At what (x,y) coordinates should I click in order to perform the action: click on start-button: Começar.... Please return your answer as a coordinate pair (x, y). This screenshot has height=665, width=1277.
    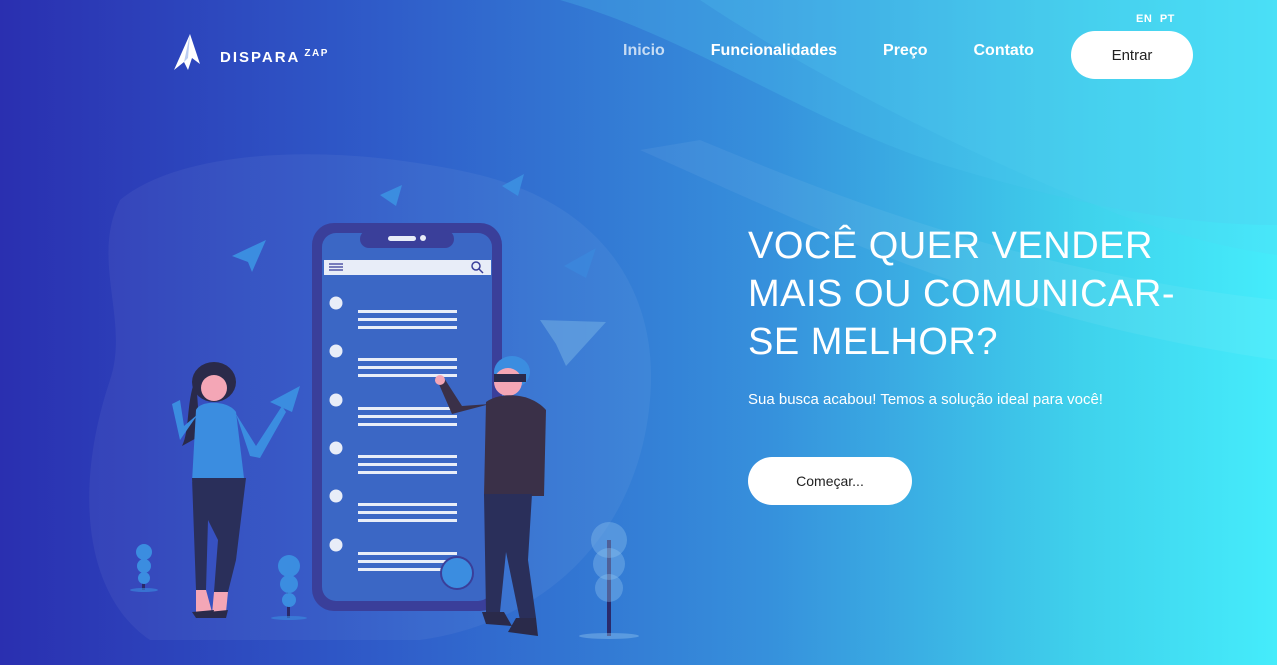
    Looking at the image, I should click on (830, 481).